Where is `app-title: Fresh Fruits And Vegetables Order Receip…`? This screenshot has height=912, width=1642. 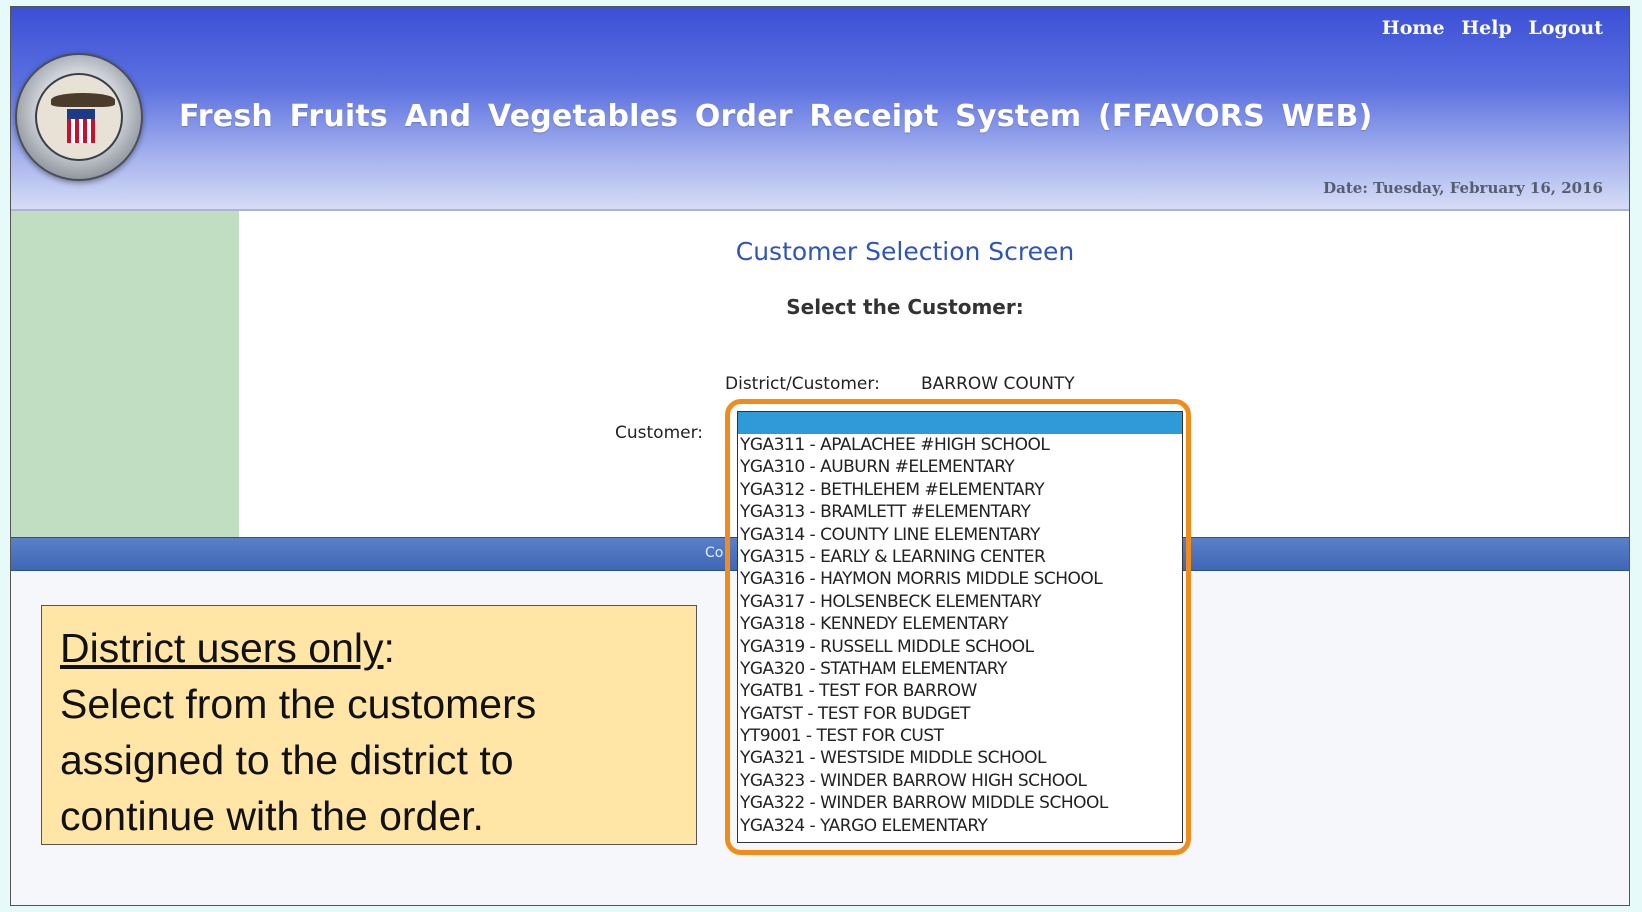 app-title: Fresh Fruits And Vegetables Order Receip… is located at coordinates (776, 116).